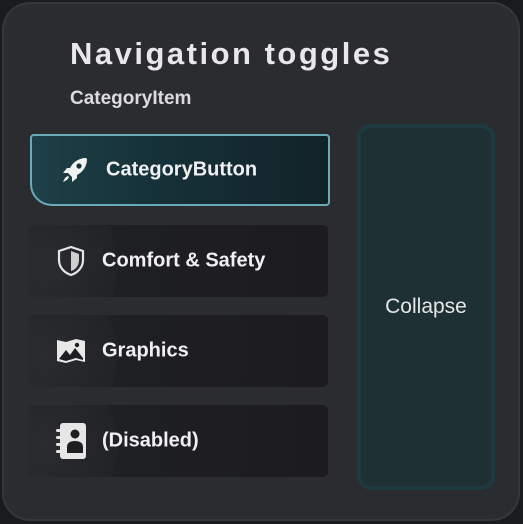 Image resolution: width=523 pixels, height=524 pixels. I want to click on contact-card-icon, so click(71, 441).